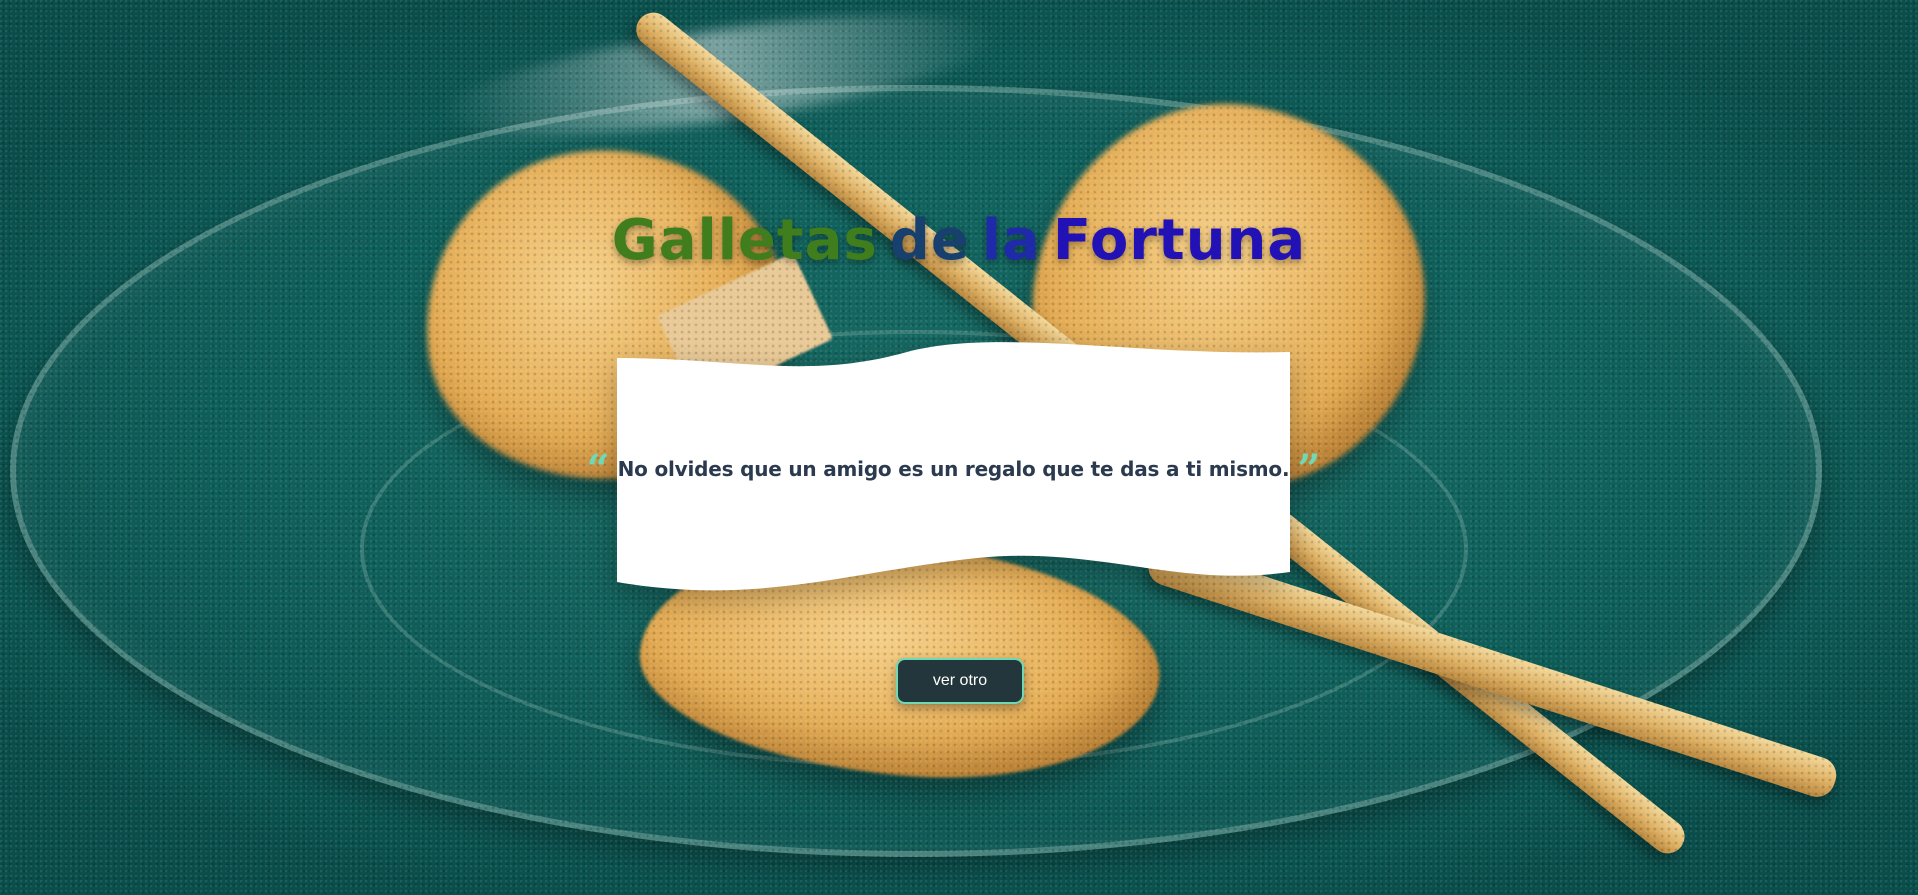  Describe the element at coordinates (720, 79) in the screenshot. I see `plate-glare` at that location.